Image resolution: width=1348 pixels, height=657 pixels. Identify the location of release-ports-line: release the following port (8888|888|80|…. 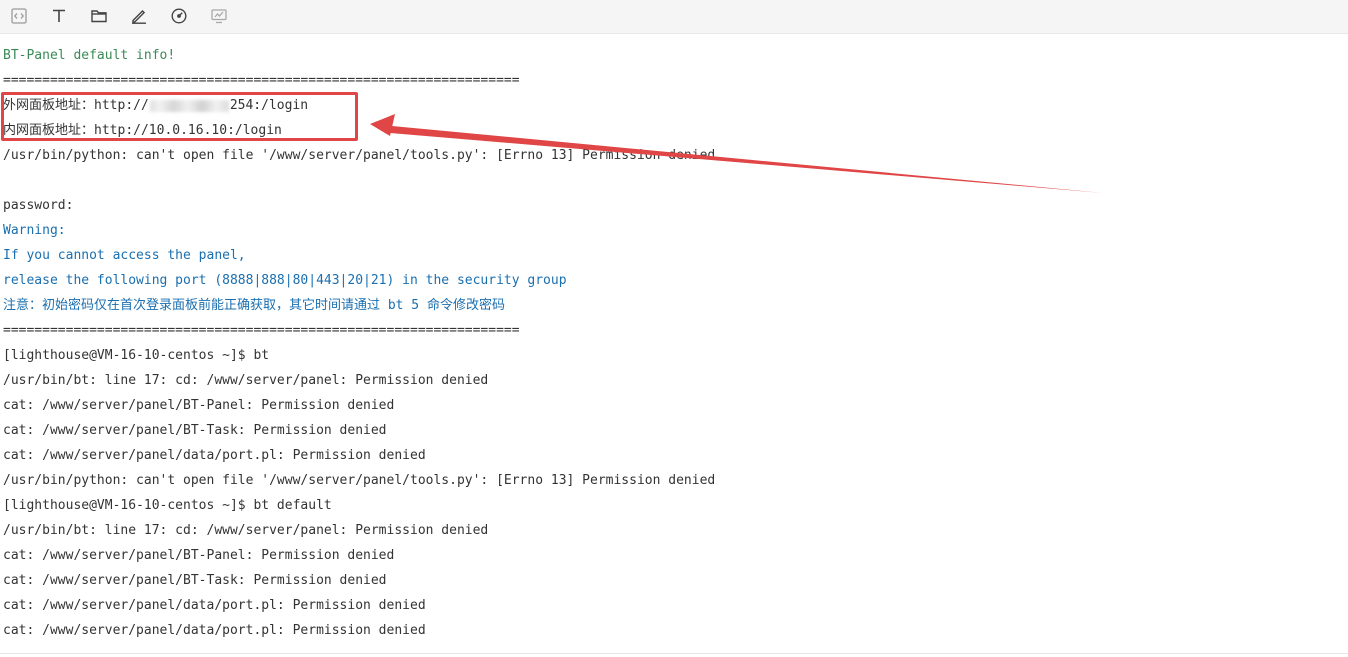
(285, 280).